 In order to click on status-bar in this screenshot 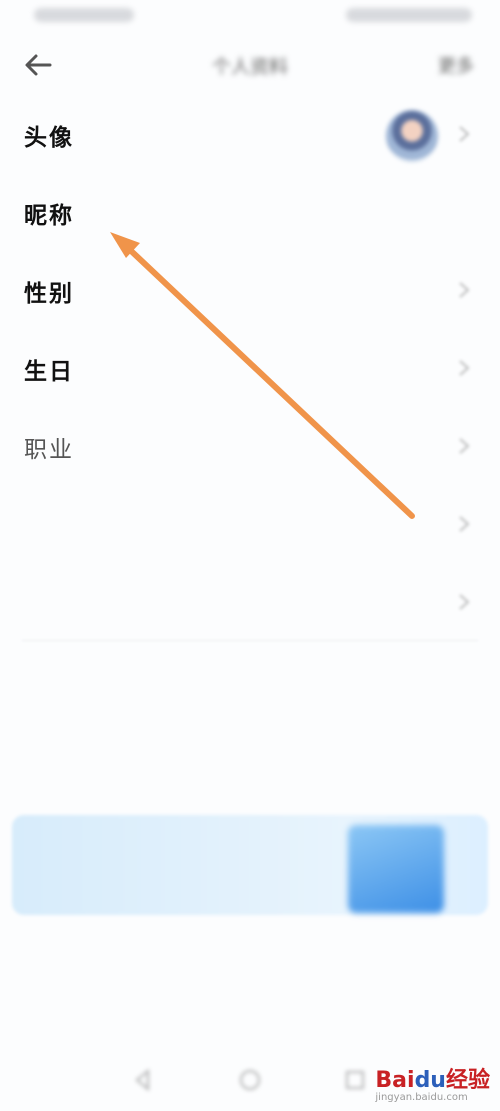, I will do `click(250, 17)`.